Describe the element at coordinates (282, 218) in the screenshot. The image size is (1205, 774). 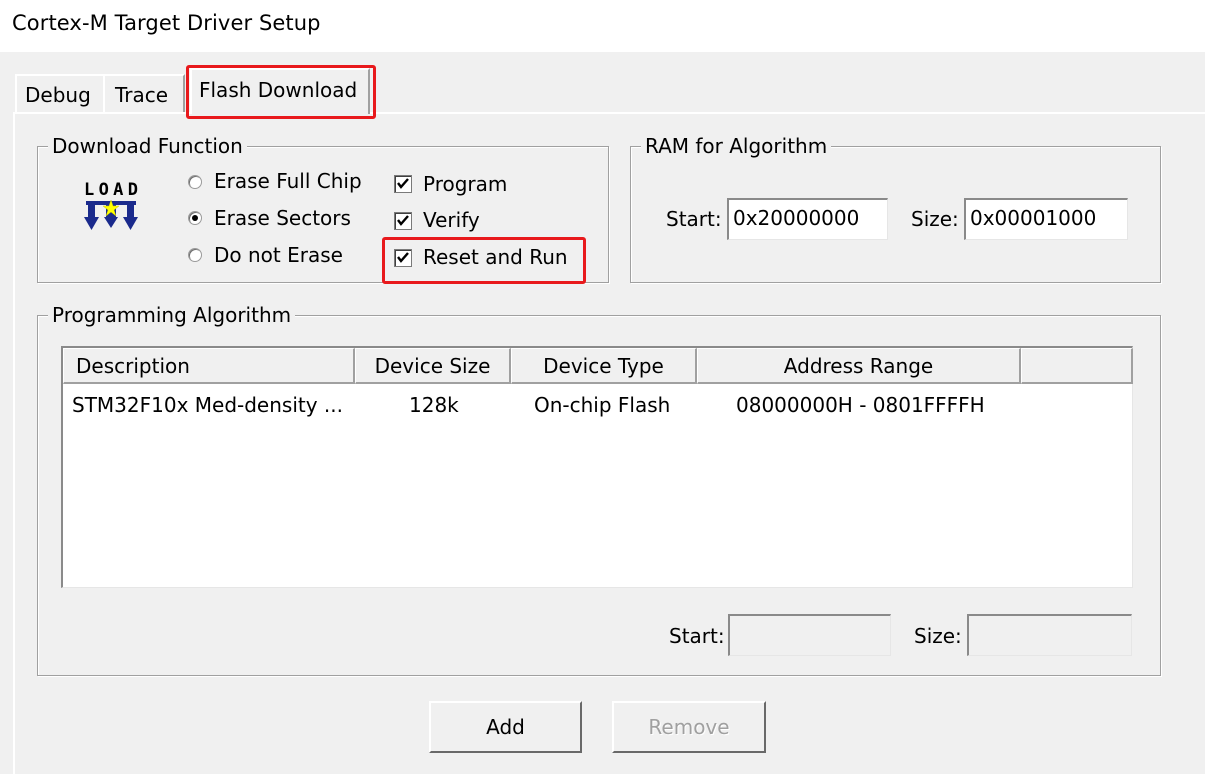
I see `radio-erase-sectors-label: Erase Sectors` at that location.